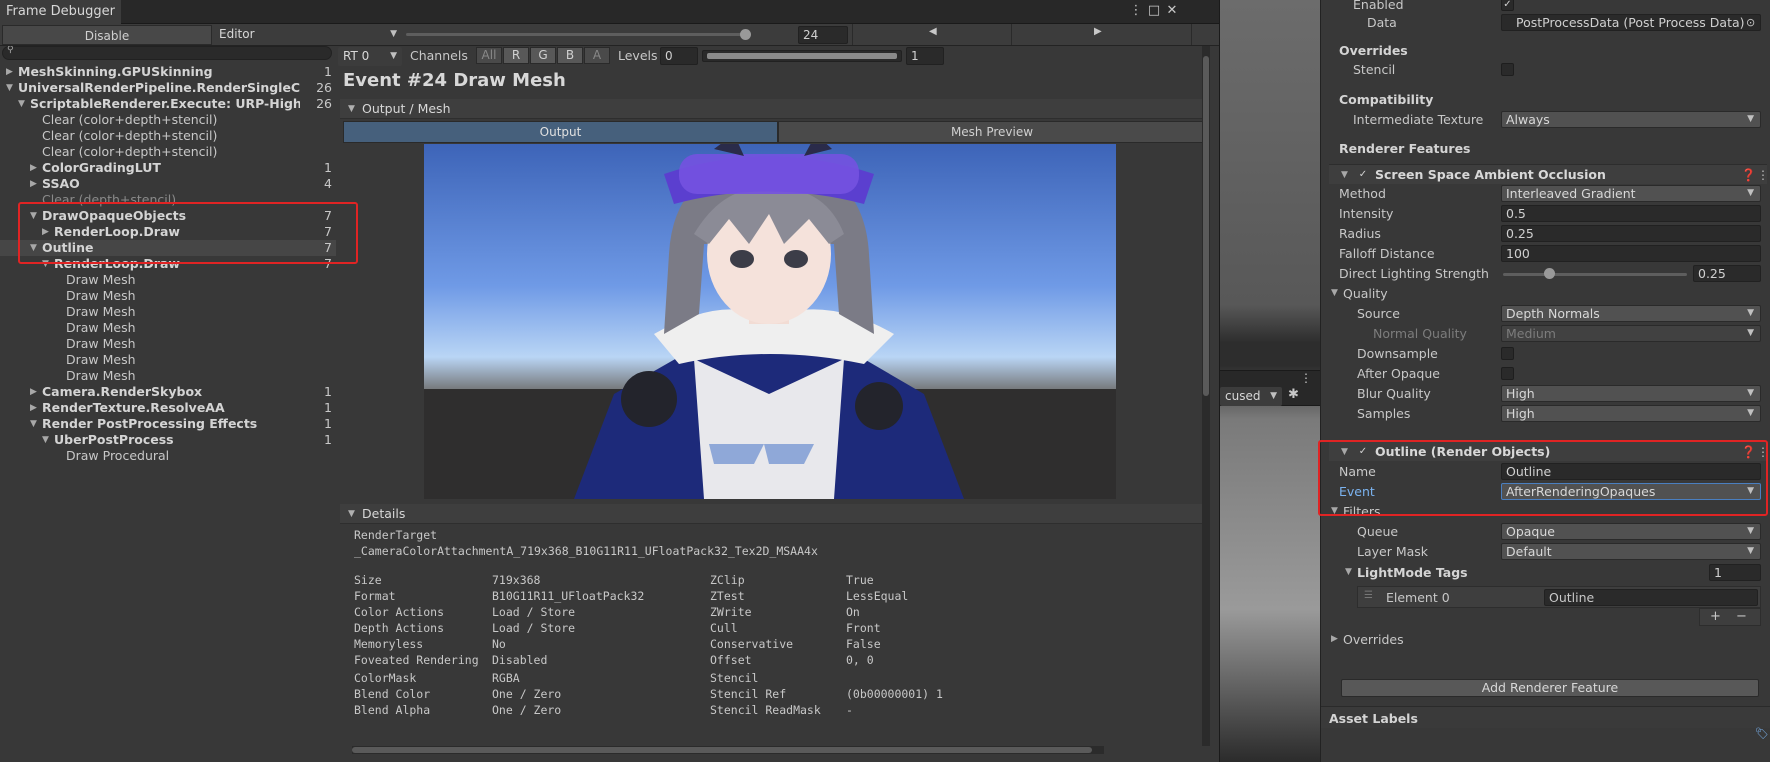 This screenshot has width=1770, height=762. I want to click on data-object-field: PostProcessData (Post Process Data), so click(1631, 22).